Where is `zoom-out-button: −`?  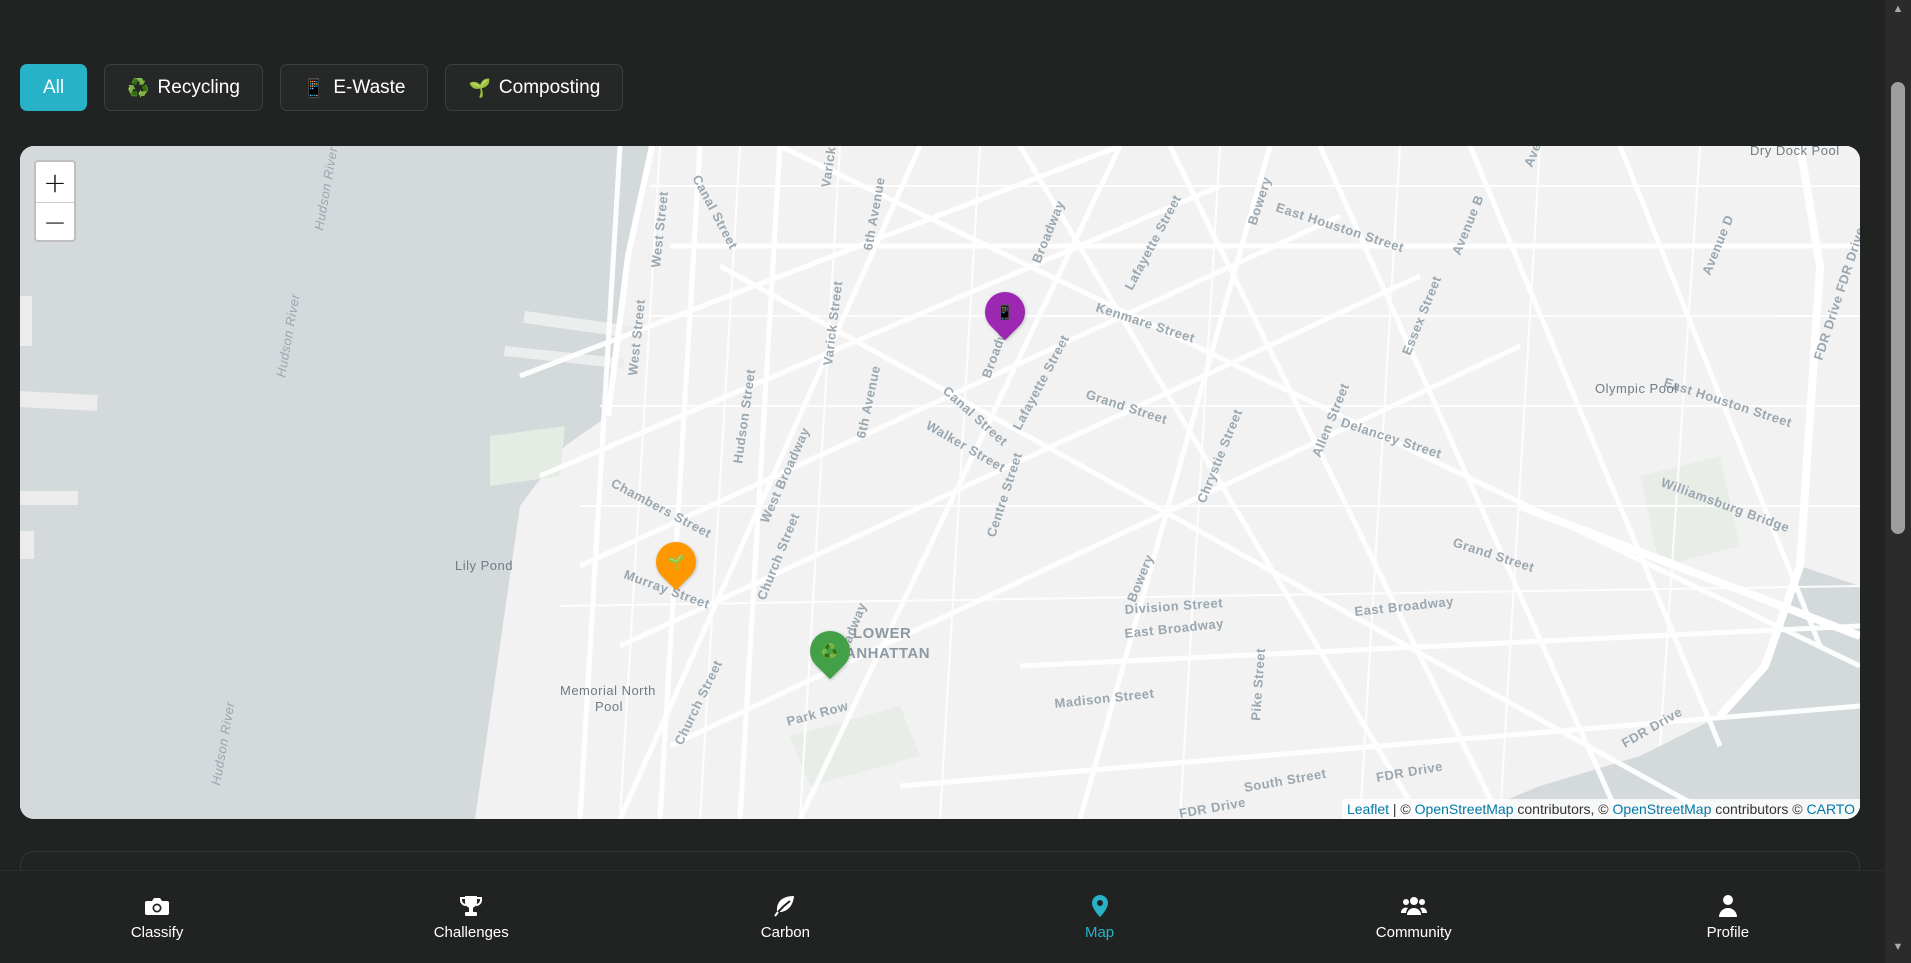 zoom-out-button: − is located at coordinates (55, 221).